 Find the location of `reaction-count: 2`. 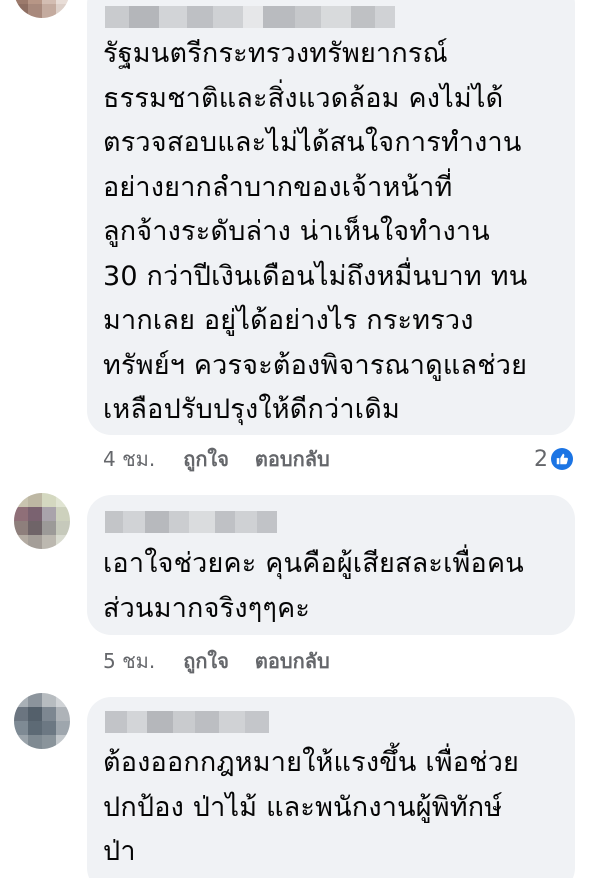

reaction-count: 2 is located at coordinates (541, 459).